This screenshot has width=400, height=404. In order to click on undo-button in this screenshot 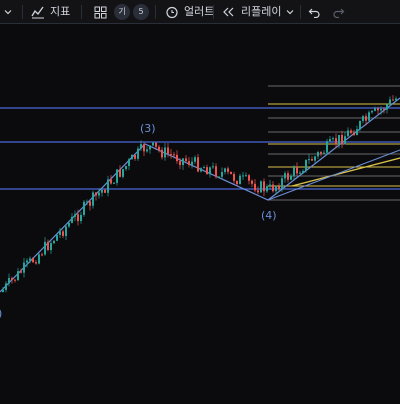, I will do `click(314, 12)`.